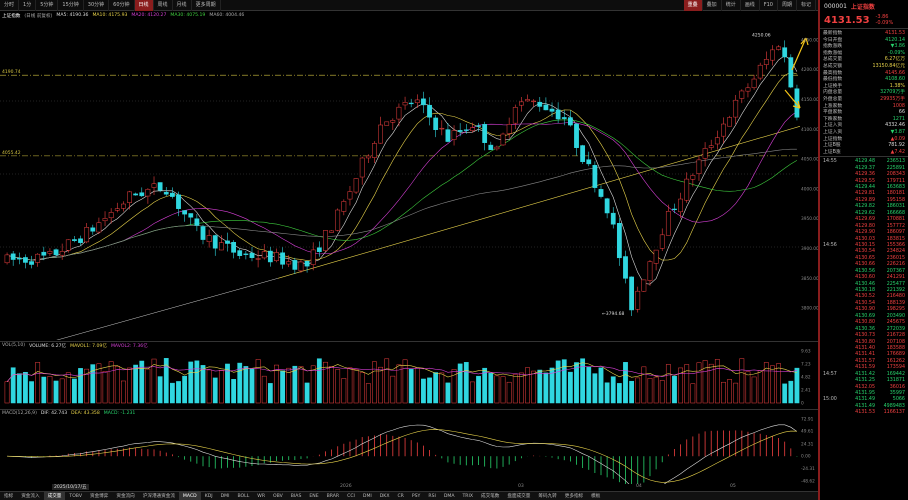 This screenshot has height=500, width=908. I want to click on indicator-tab-9: DMI, so click(225, 496).